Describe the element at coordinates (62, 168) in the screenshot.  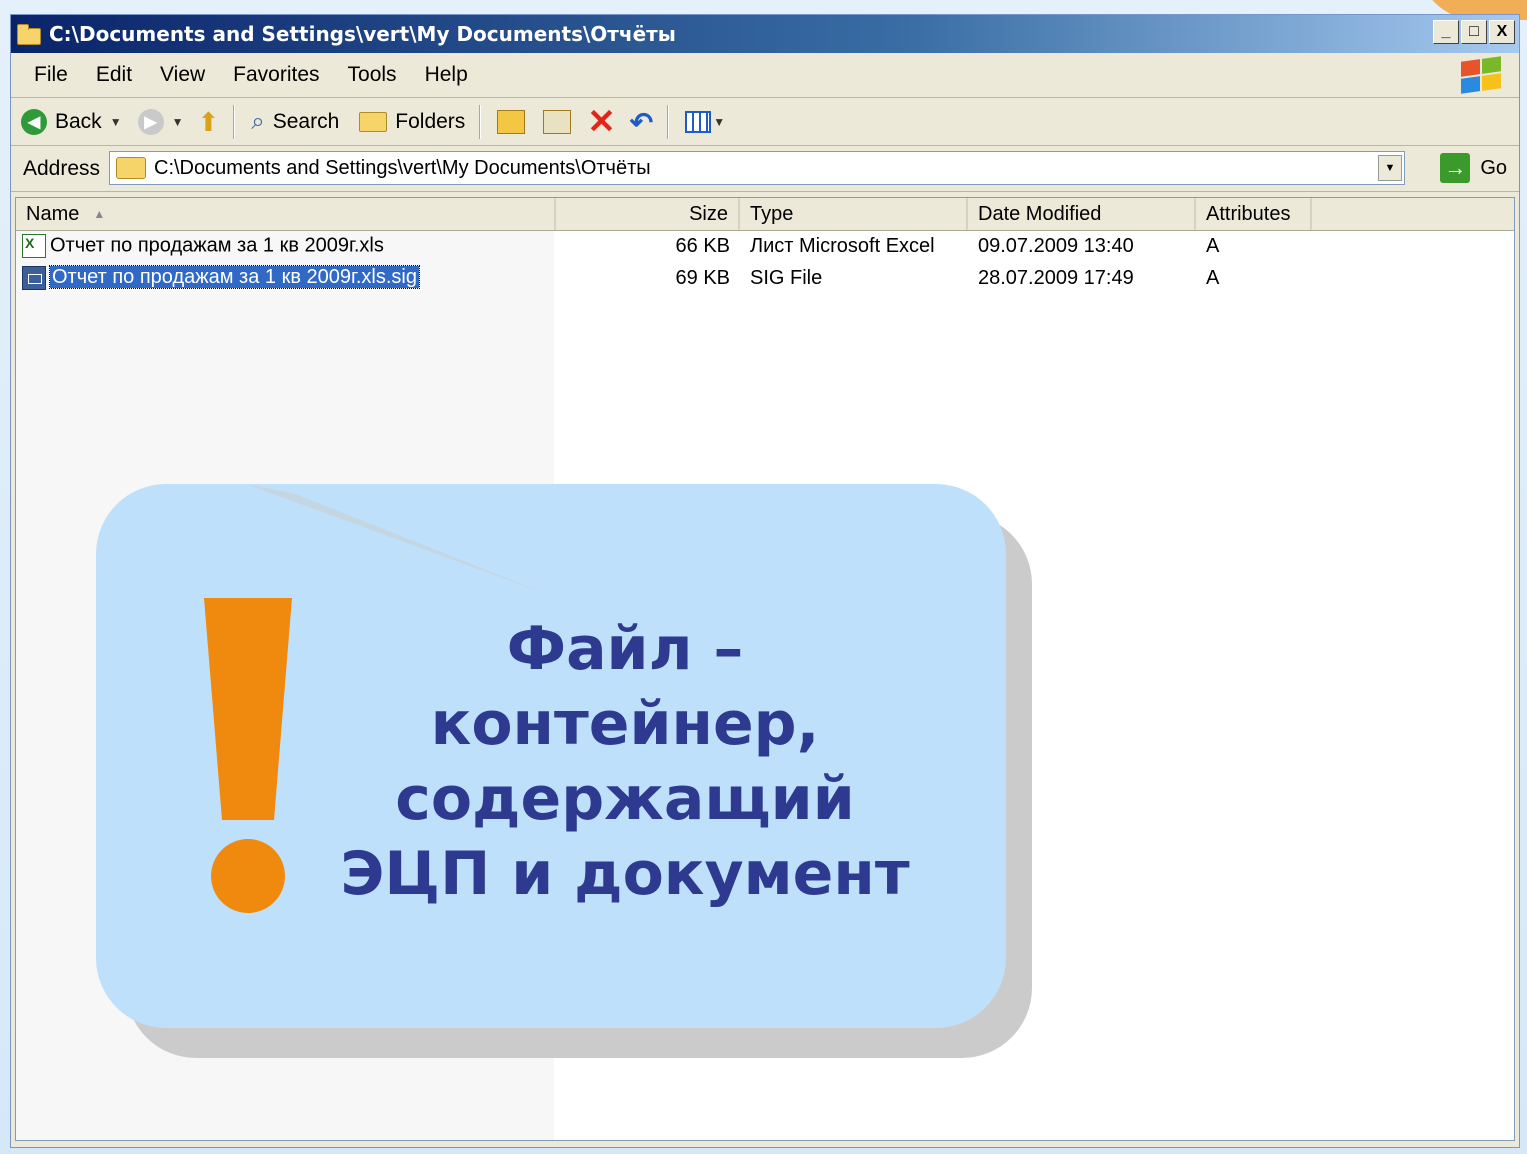
I see `address-label: Address` at that location.